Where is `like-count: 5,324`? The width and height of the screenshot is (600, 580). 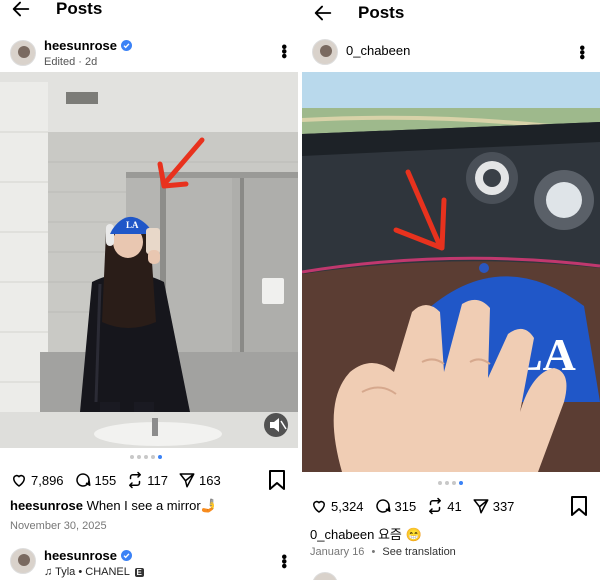 like-count: 5,324 is located at coordinates (347, 506).